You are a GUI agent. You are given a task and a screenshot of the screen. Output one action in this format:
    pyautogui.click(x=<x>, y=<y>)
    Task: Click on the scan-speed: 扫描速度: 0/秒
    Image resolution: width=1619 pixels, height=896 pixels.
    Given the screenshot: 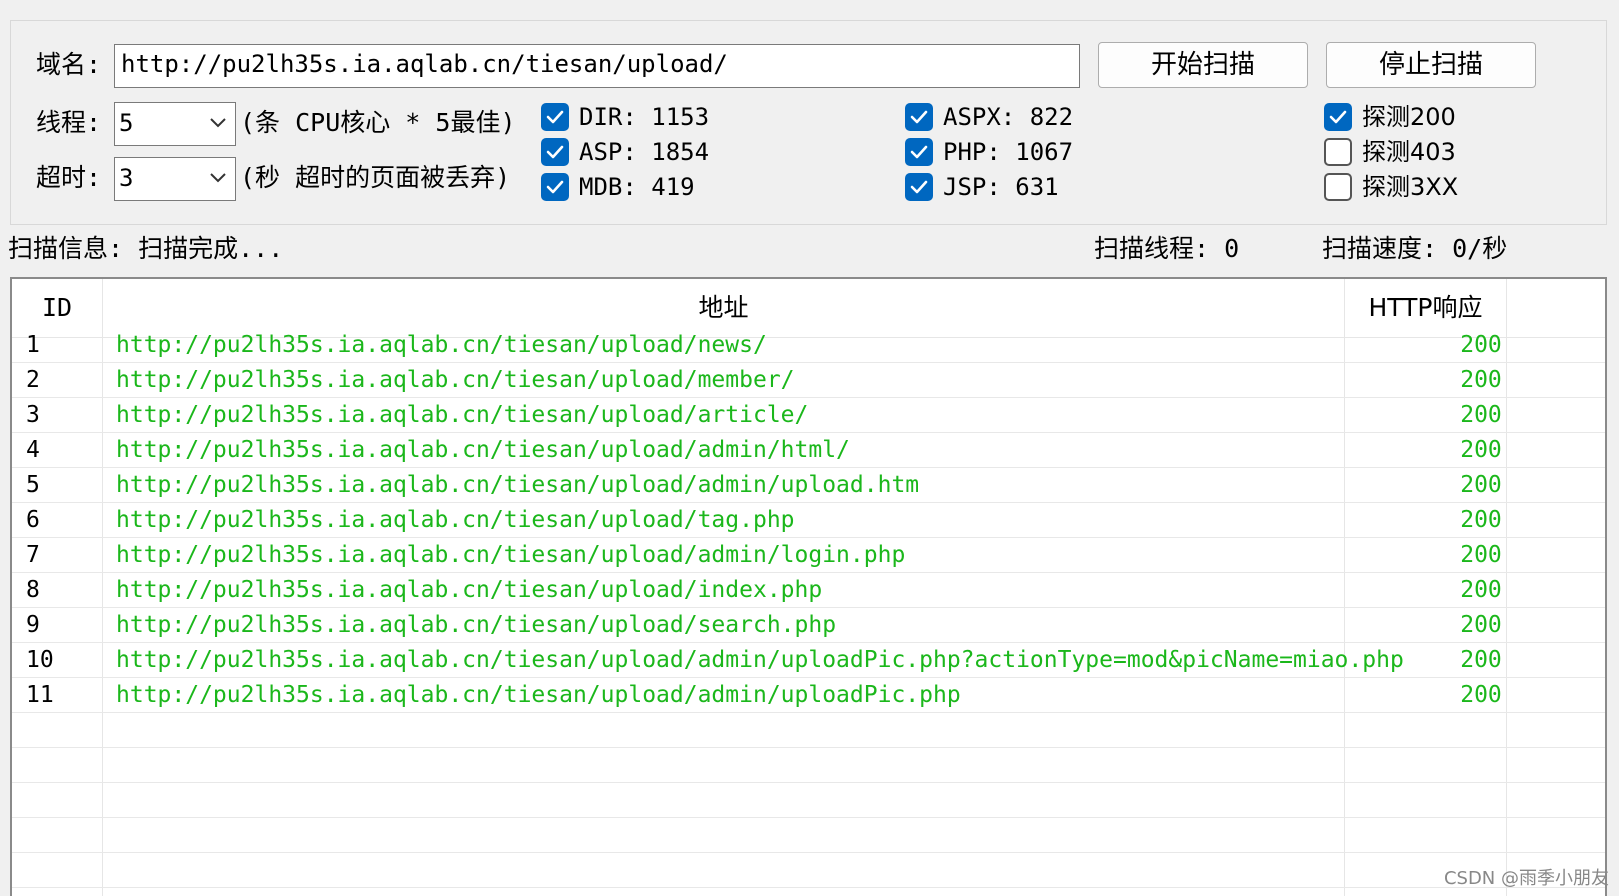 What is the action you would take?
    pyautogui.click(x=1415, y=248)
    